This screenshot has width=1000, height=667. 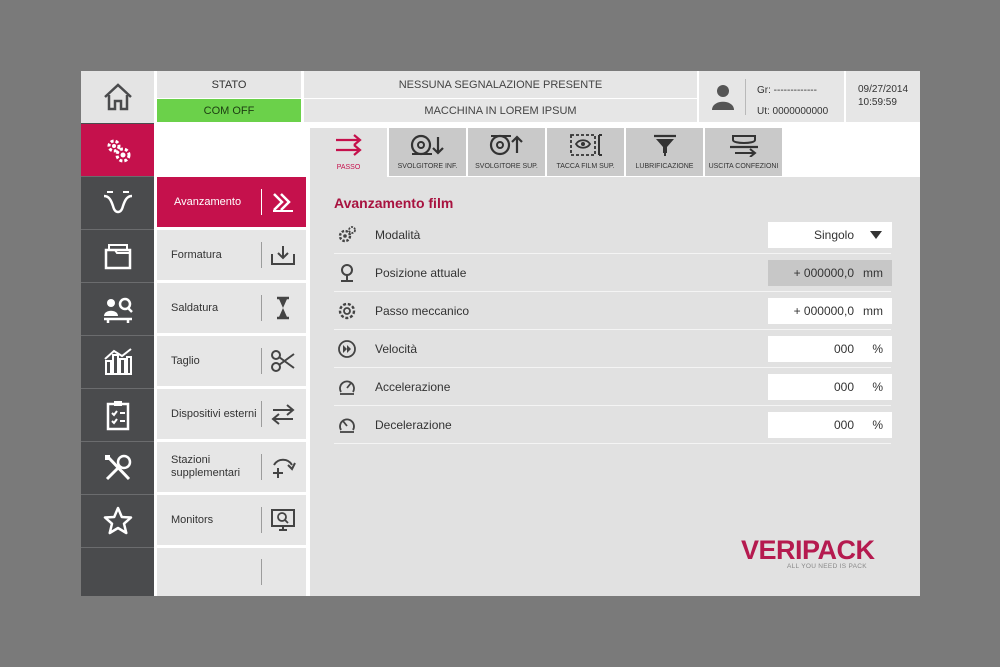 I want to click on accelerazione-input: 000 %, so click(x=830, y=387).